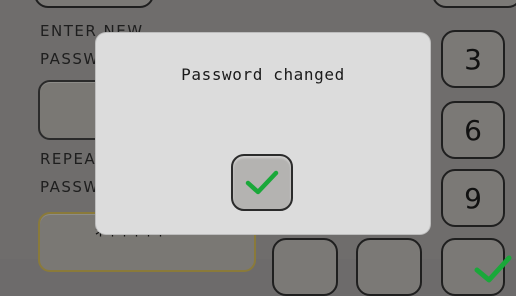  I want to click on key-3-label: 3, so click(473, 59).